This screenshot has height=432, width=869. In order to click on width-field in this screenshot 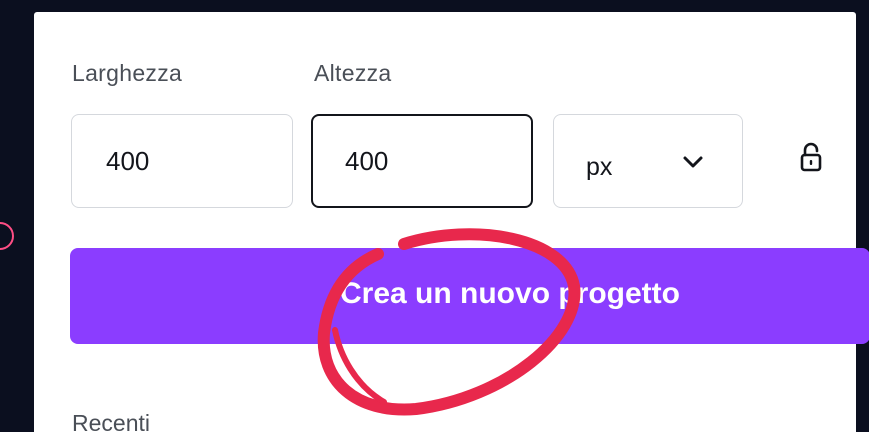, I will do `click(182, 161)`.